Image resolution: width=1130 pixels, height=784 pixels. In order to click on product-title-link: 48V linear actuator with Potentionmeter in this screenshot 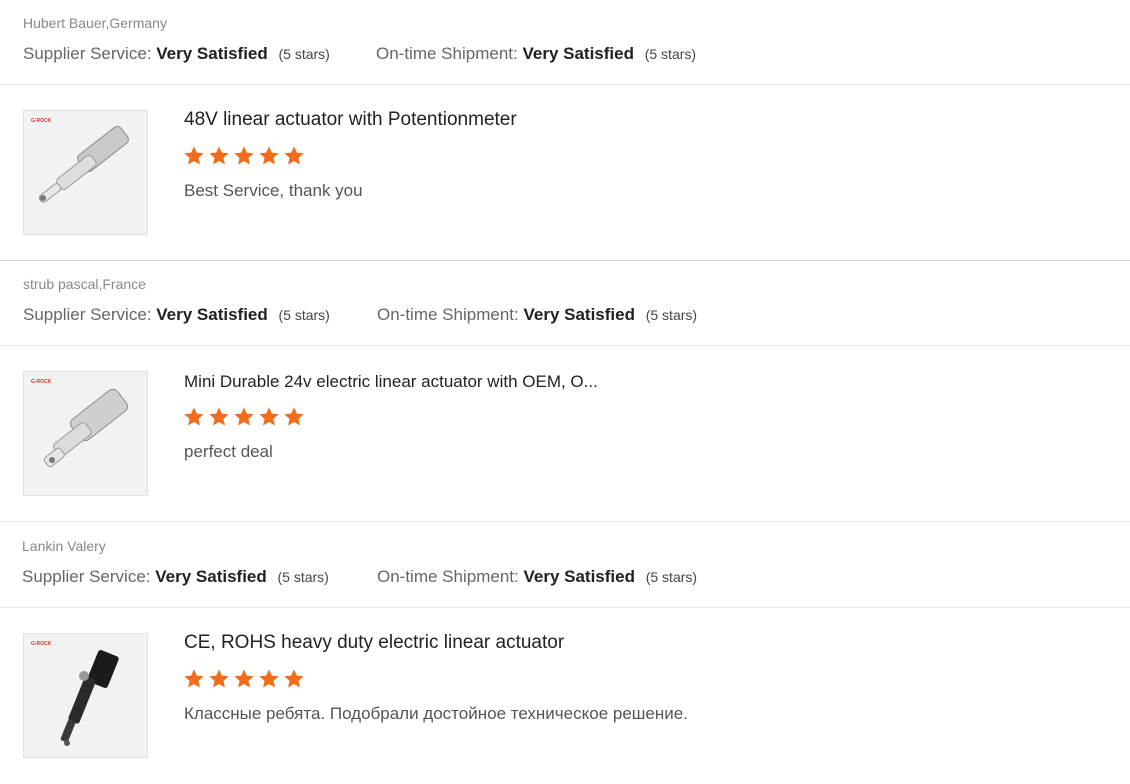, I will do `click(350, 120)`.